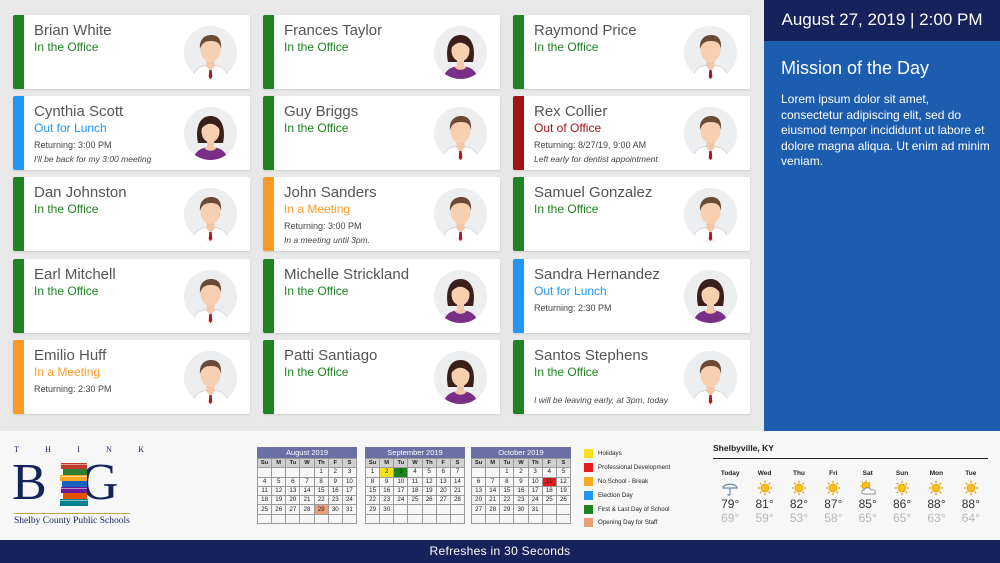  Describe the element at coordinates (631, 52) in the screenshot. I see `staff-card: Raymond Price In the Office` at that location.